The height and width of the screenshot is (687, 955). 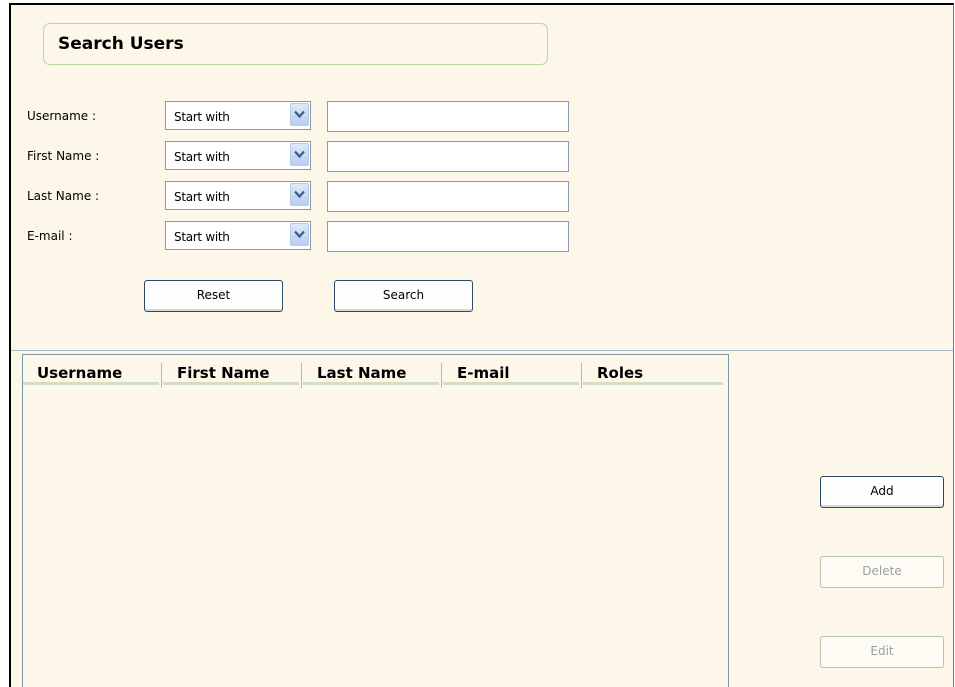 What do you see at coordinates (295, 44) in the screenshot?
I see `title-panel: Search Users` at bounding box center [295, 44].